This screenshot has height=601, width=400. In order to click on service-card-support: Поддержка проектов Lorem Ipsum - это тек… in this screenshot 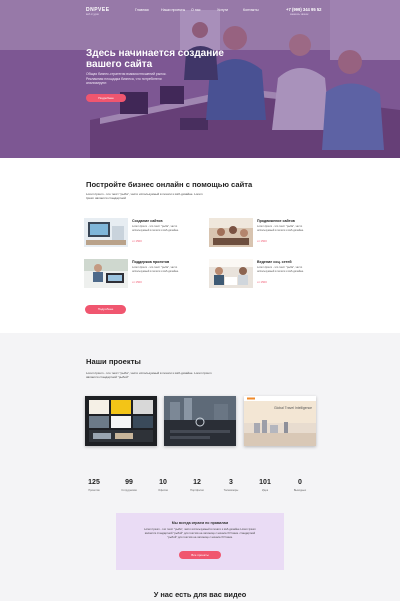, I will do `click(139, 275)`.